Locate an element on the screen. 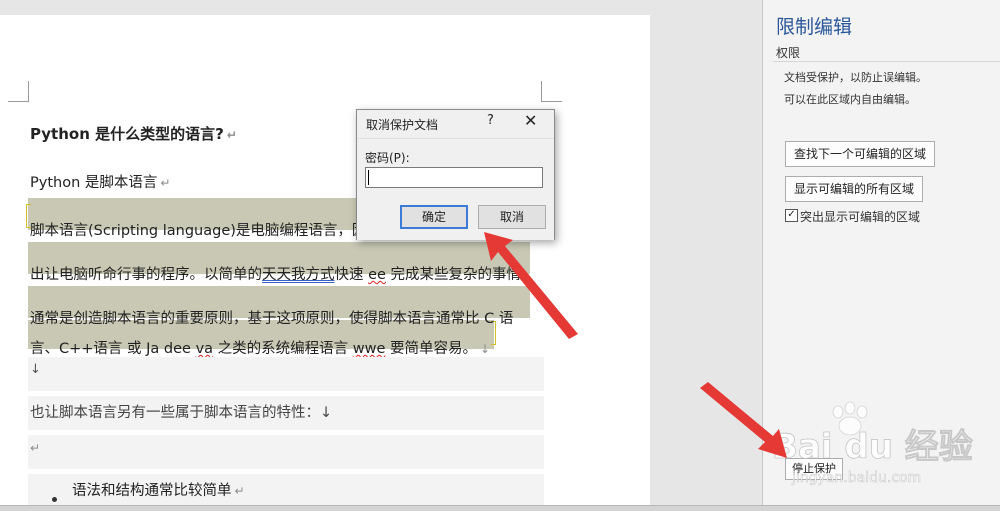 Image resolution: width=1000 pixels, height=511 pixels. baidu-jingyan-watermark: Bai du 经验 jingyan.baidu.com is located at coordinates (872, 443).